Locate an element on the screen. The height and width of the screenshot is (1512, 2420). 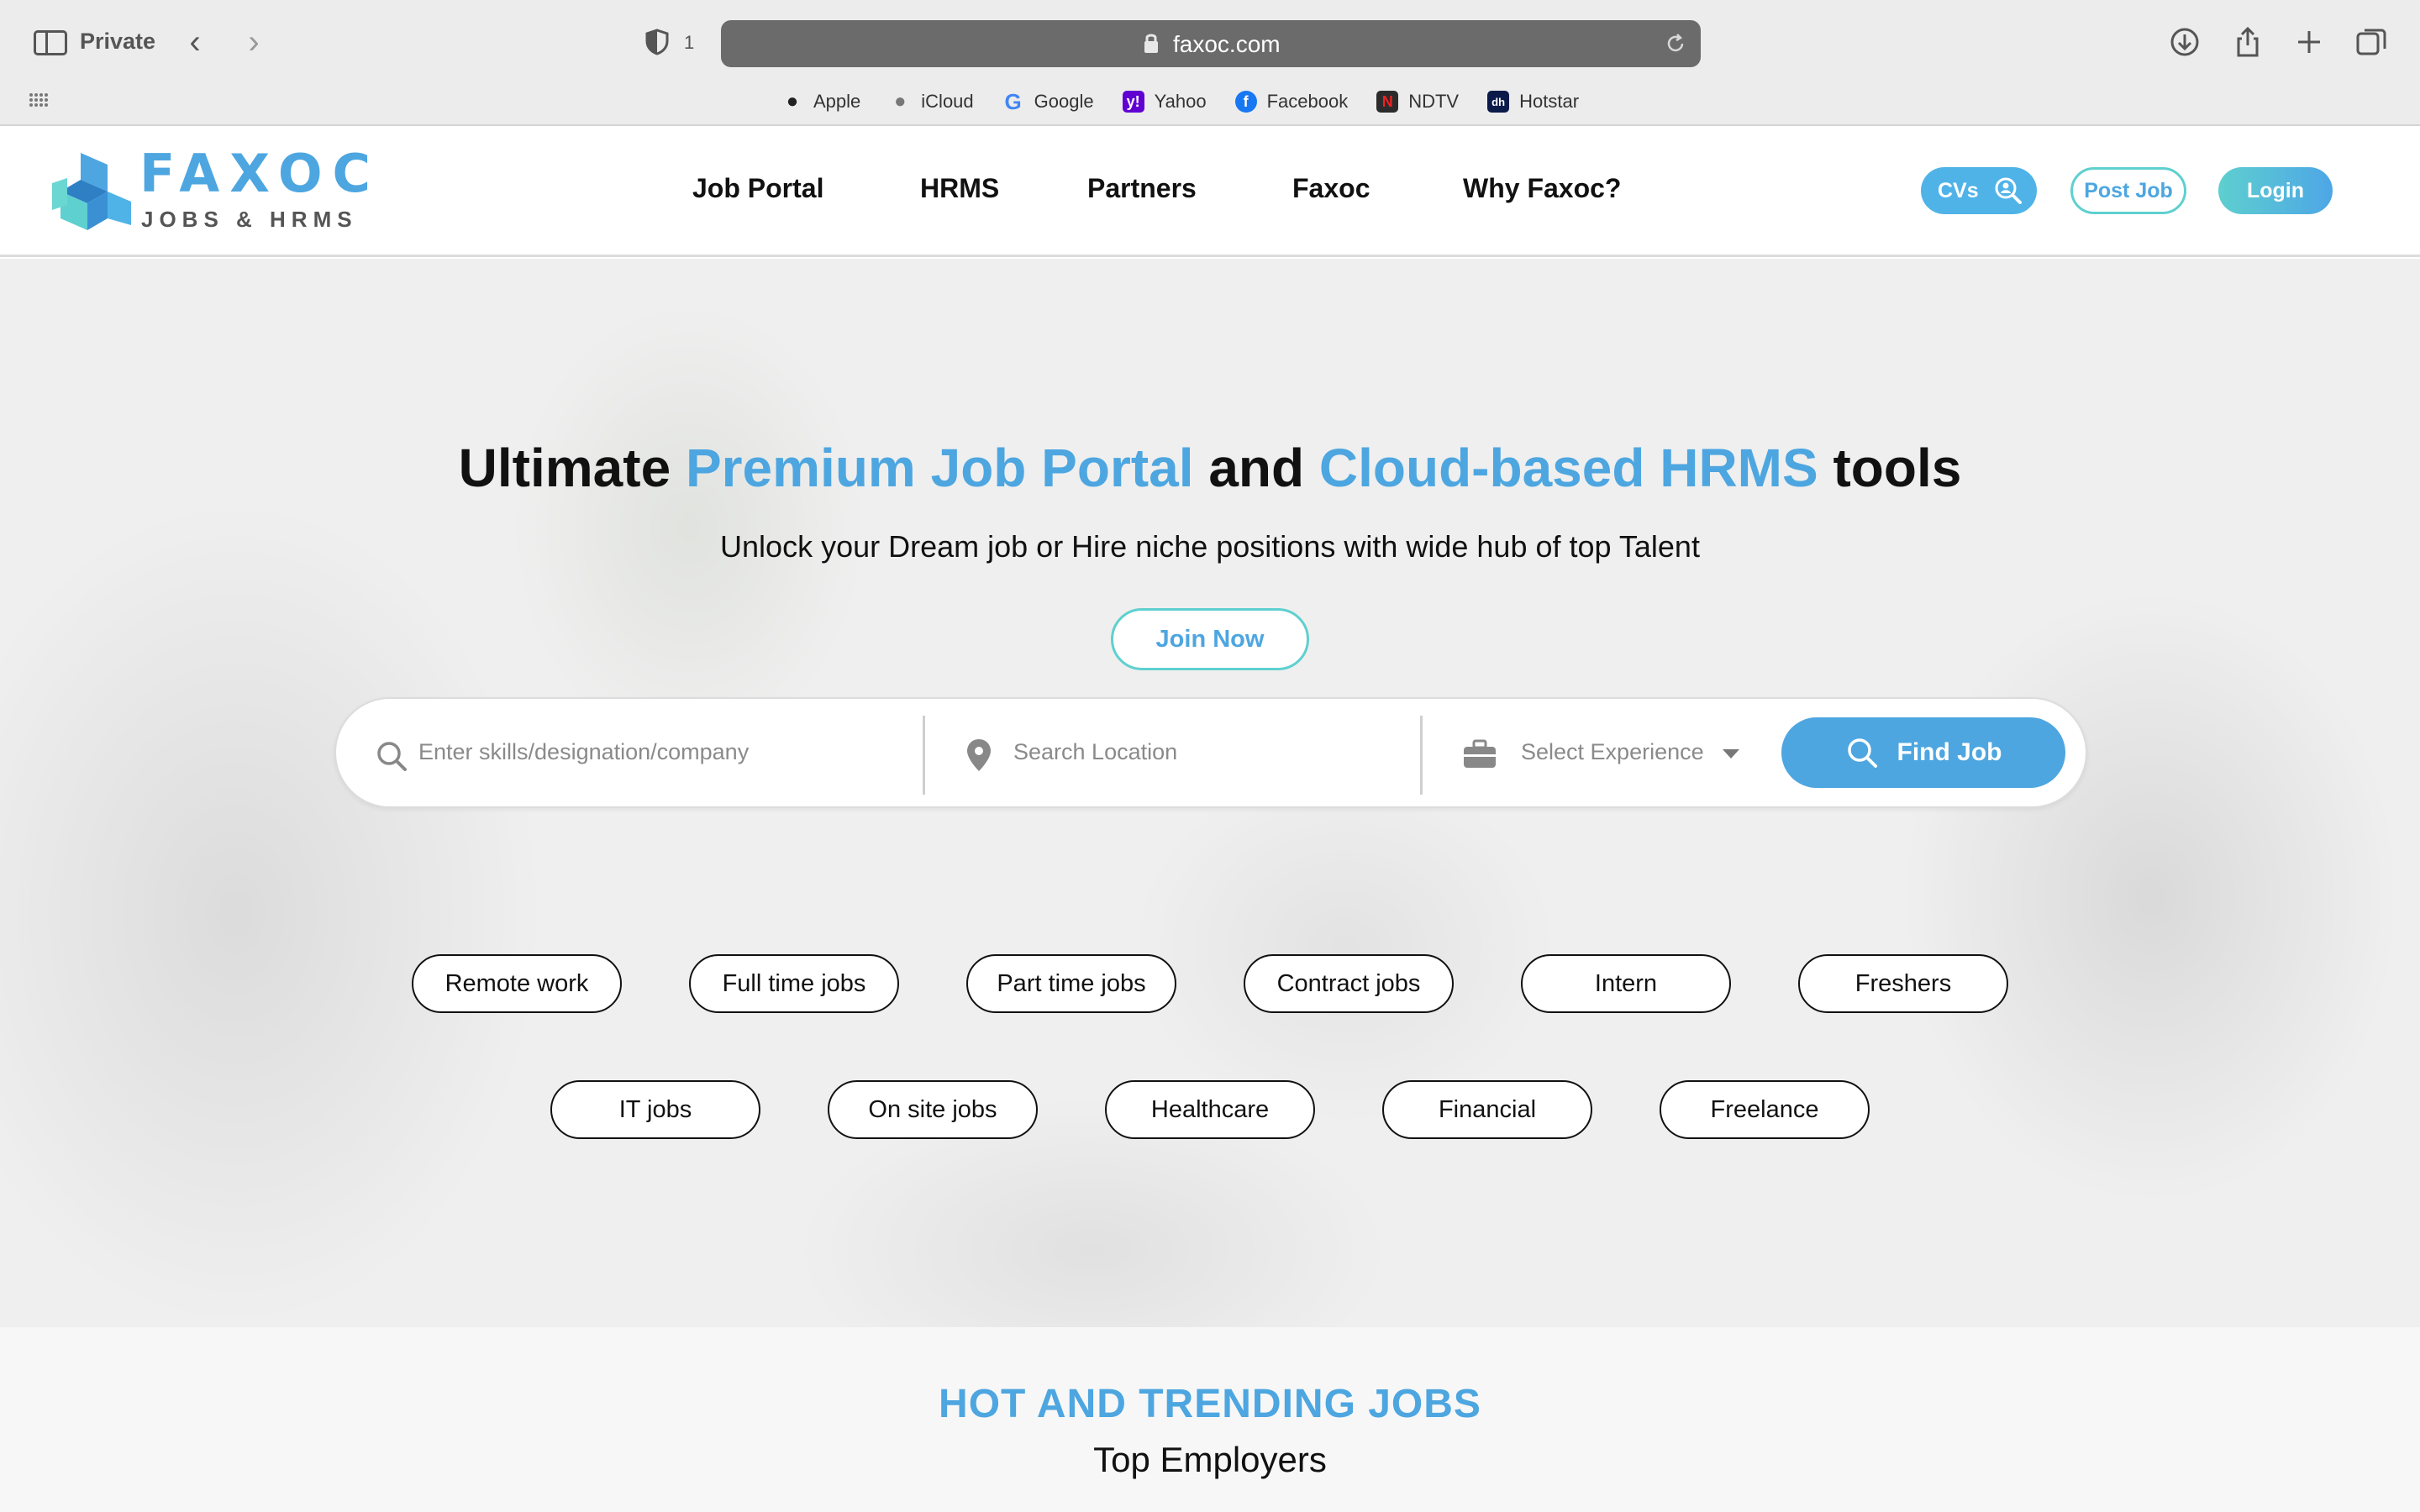
chip-remote-work: Remote work is located at coordinates (517, 983).